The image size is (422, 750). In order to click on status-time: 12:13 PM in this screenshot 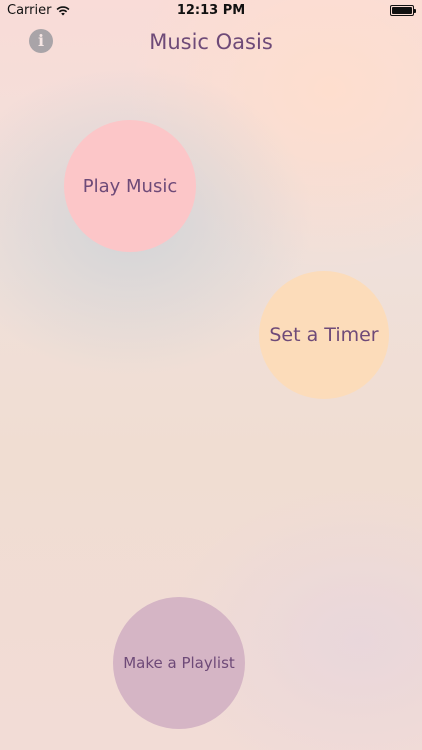, I will do `click(211, 10)`.